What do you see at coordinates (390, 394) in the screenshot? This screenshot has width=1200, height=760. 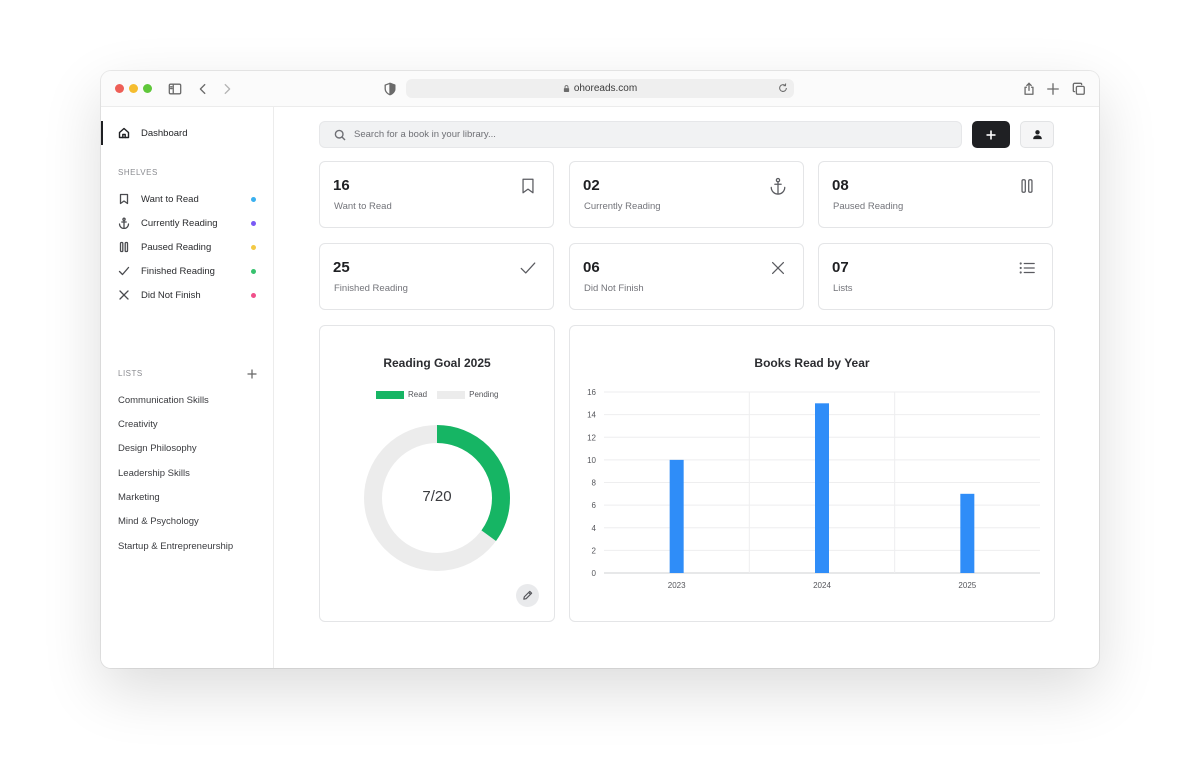 I see `legend-swatch-read` at bounding box center [390, 394].